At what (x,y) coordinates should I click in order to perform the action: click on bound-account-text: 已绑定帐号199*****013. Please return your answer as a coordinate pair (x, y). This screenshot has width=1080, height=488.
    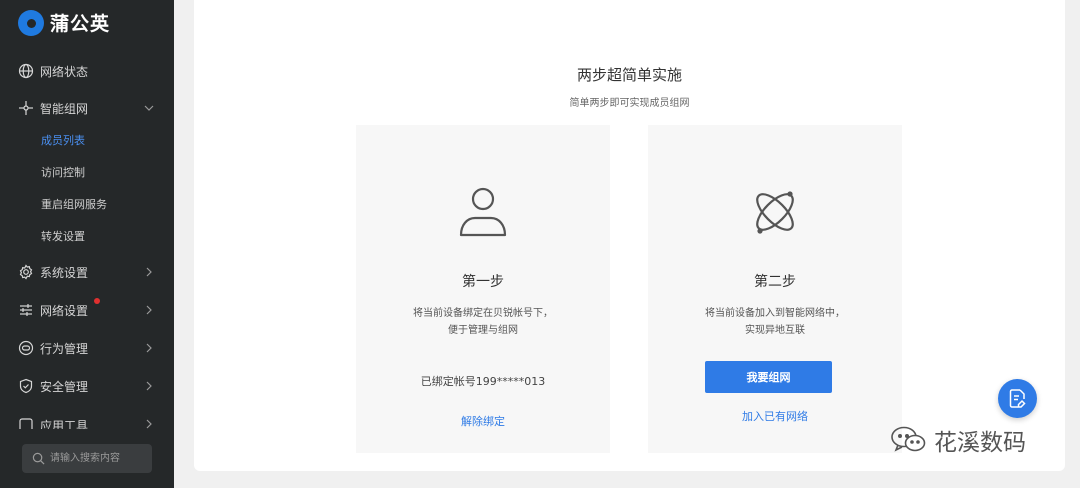
    Looking at the image, I should click on (483, 381).